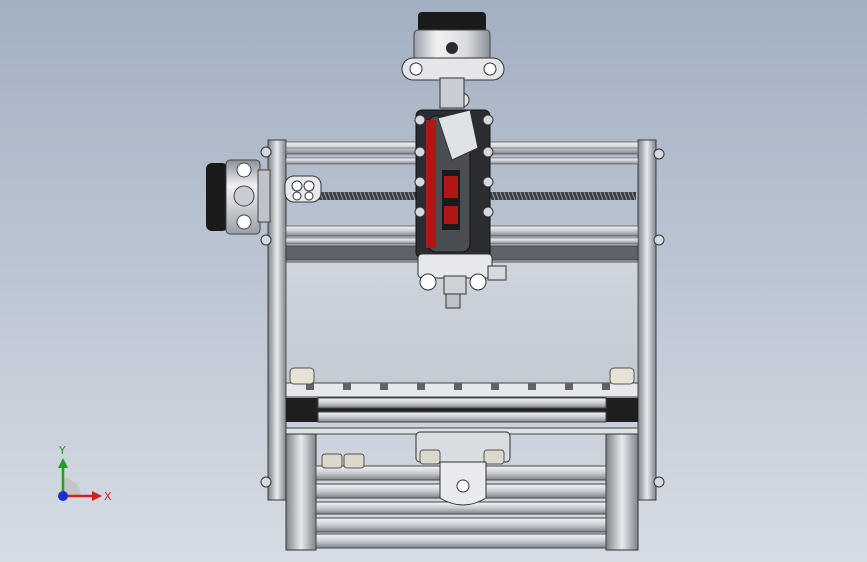 This screenshot has width=867, height=562. What do you see at coordinates (97, 496) in the screenshot?
I see `x-axis-arrowhead` at bounding box center [97, 496].